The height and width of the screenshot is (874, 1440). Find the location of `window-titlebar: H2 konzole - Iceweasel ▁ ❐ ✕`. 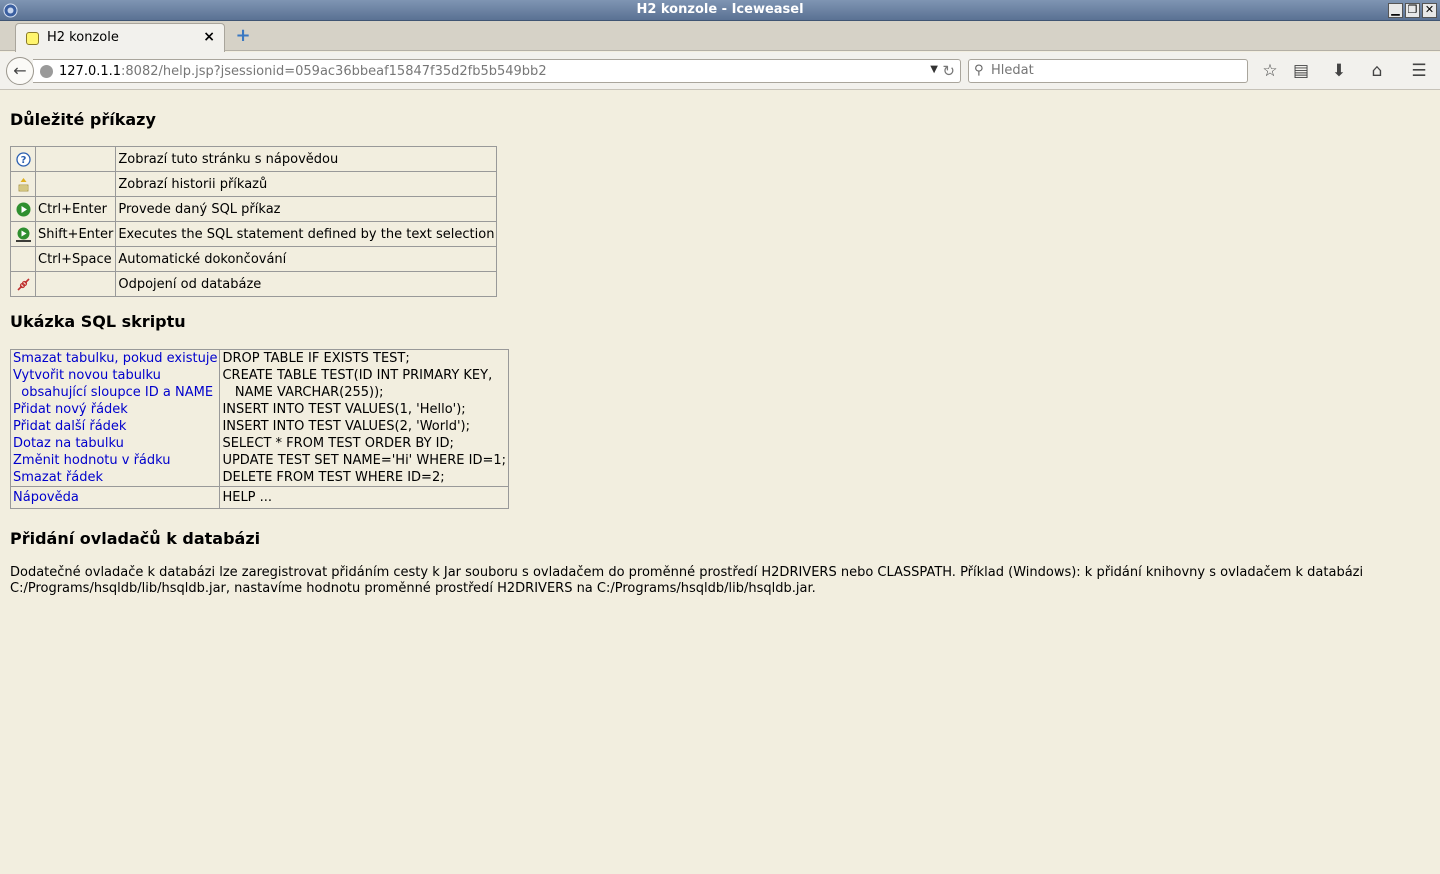

window-titlebar: H2 konzole - Iceweasel ▁ ❐ ✕ is located at coordinates (720, 10).